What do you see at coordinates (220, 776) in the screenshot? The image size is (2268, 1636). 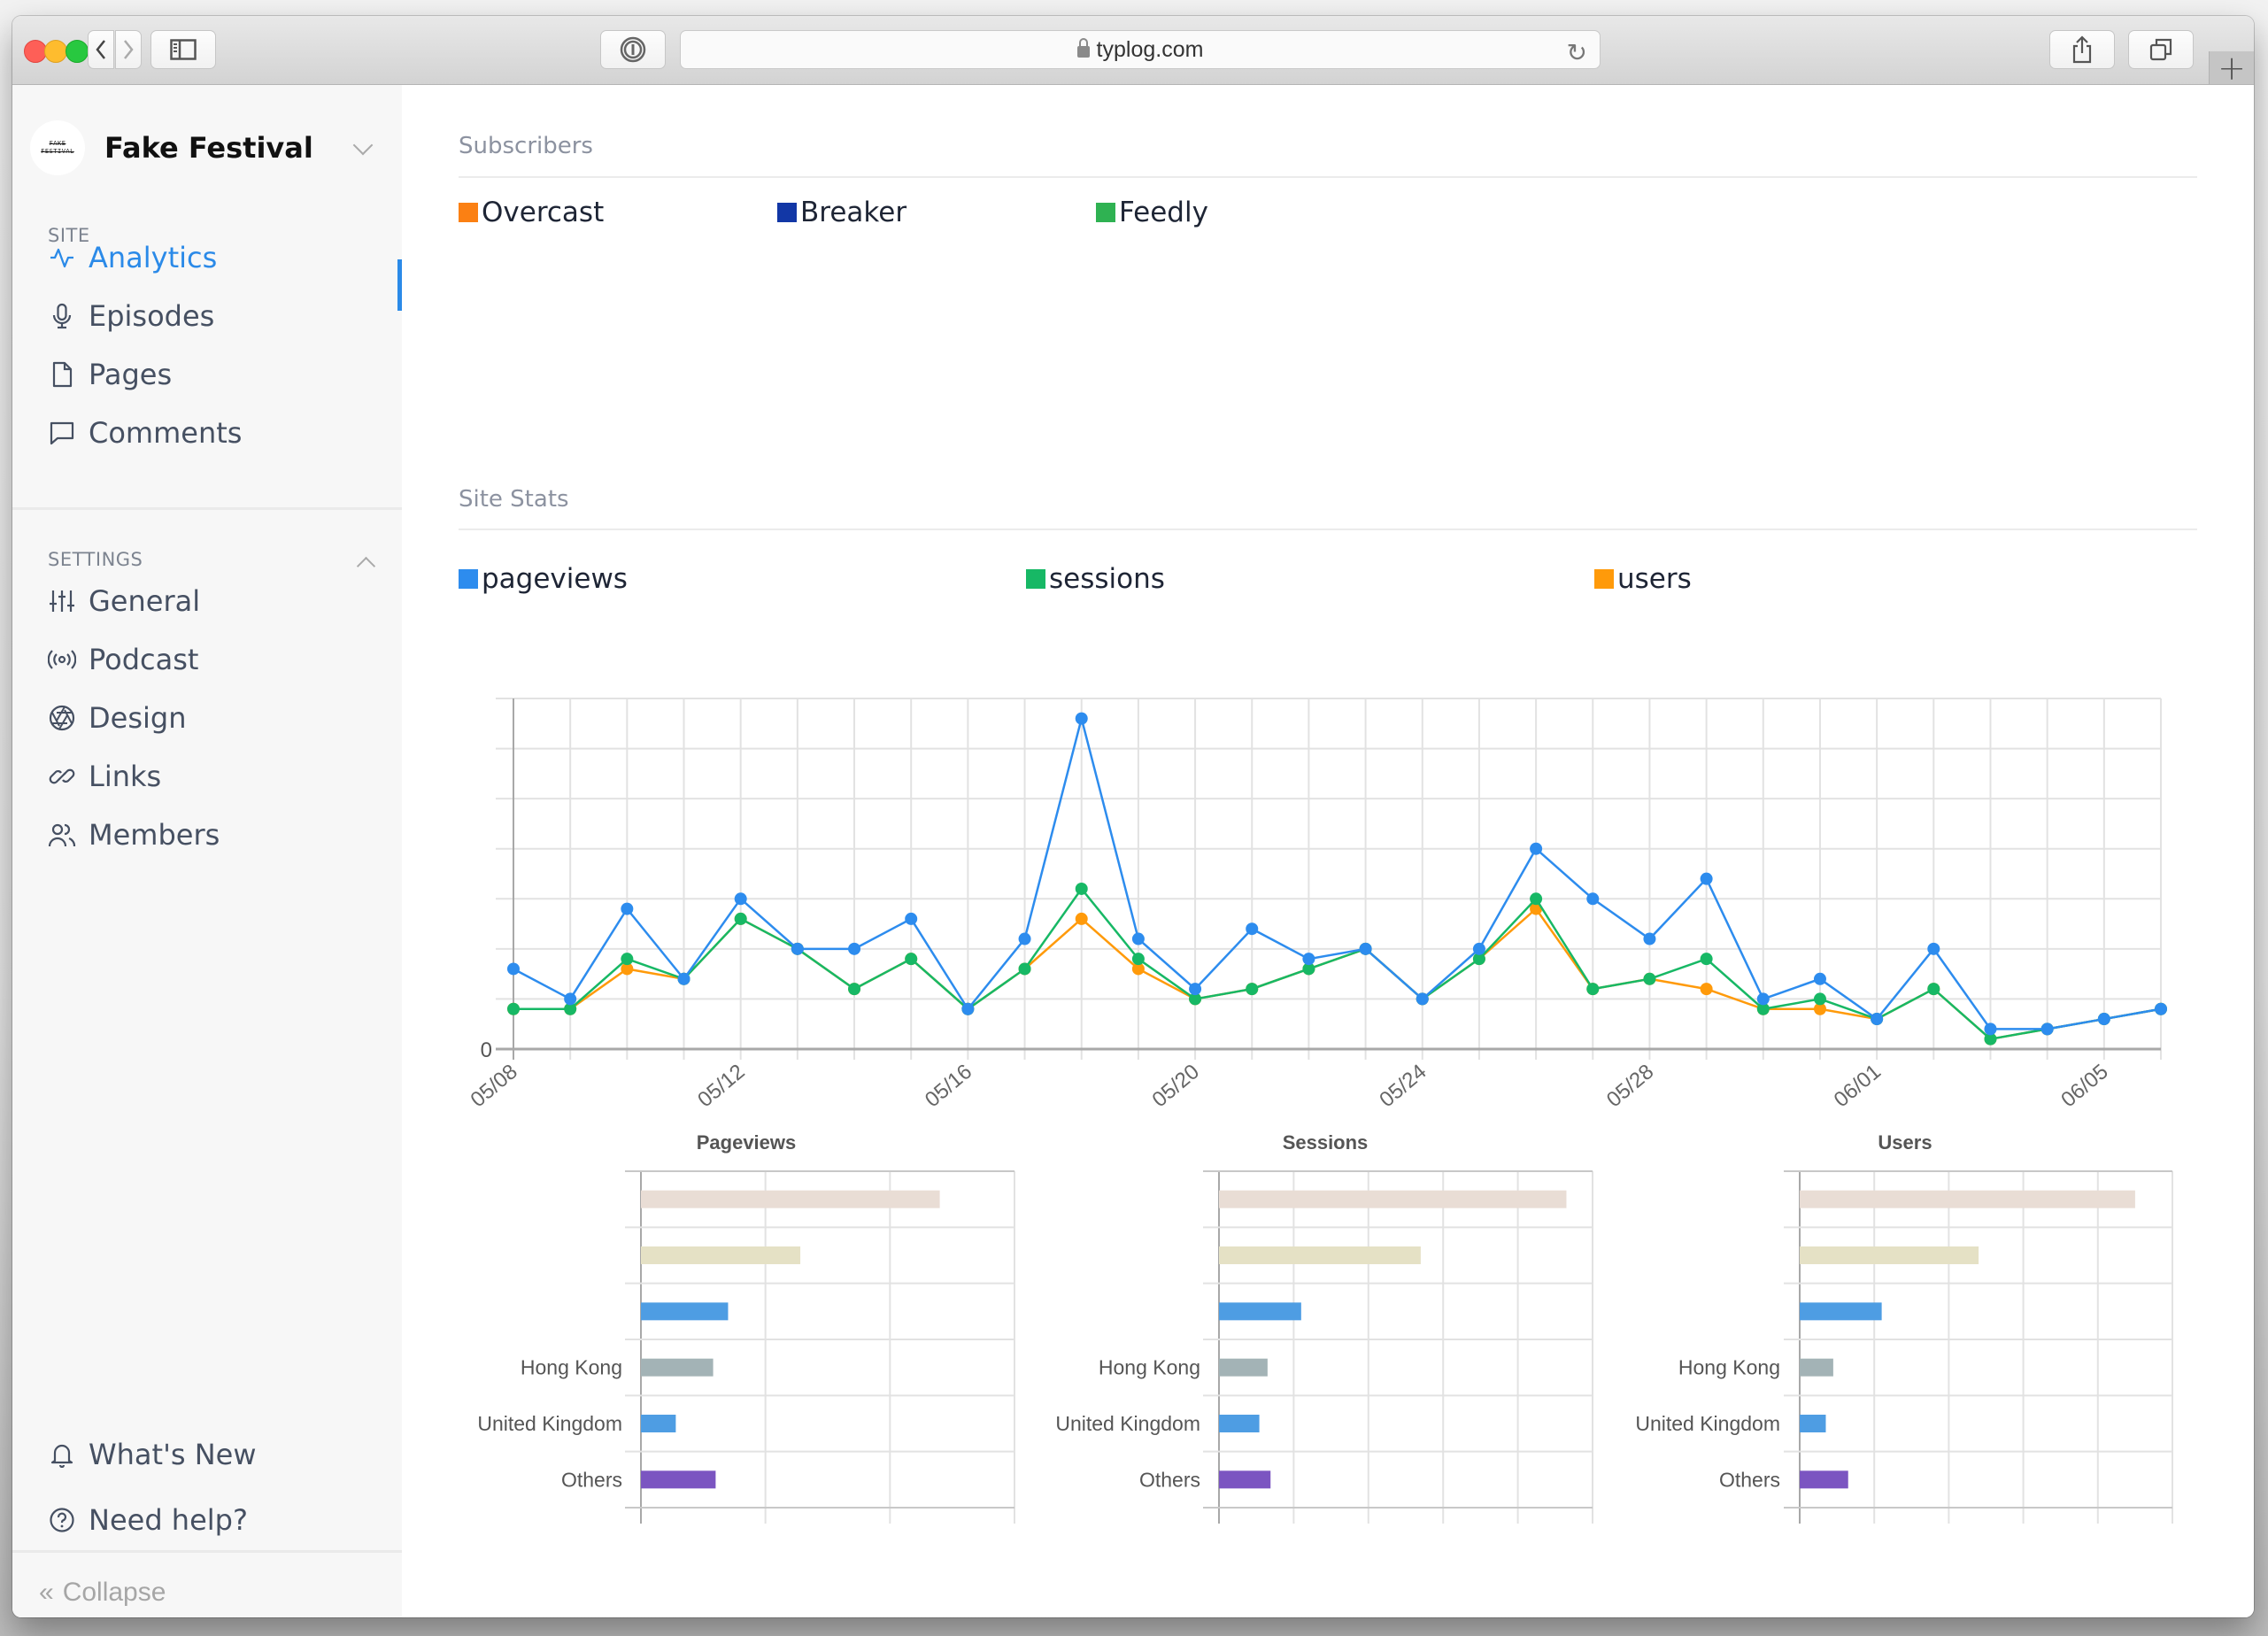 I see `sidebar-item-links: Links` at bounding box center [220, 776].